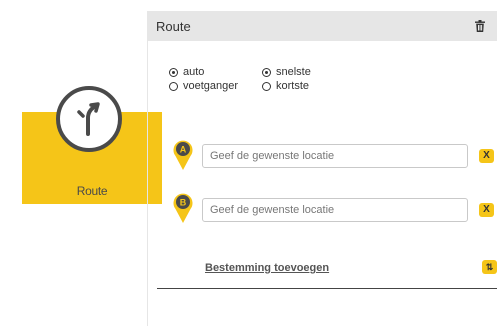 The width and height of the screenshot is (500, 326). What do you see at coordinates (327, 288) in the screenshot?
I see `panel-bottom-divider` at bounding box center [327, 288].